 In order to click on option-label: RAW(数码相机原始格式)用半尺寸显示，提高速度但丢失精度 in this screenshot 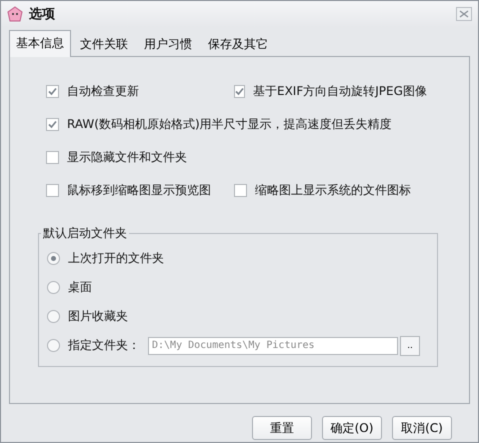, I will do `click(229, 124)`.